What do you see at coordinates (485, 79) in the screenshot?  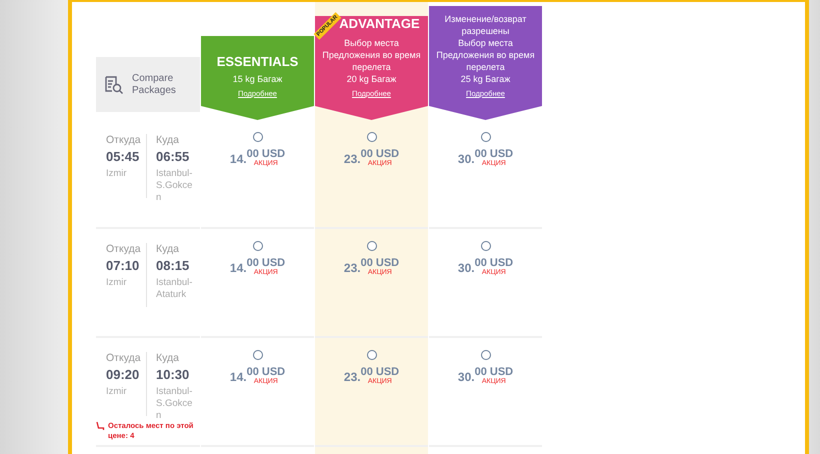 I see `package-feature: 25 kg Багаж` at bounding box center [485, 79].